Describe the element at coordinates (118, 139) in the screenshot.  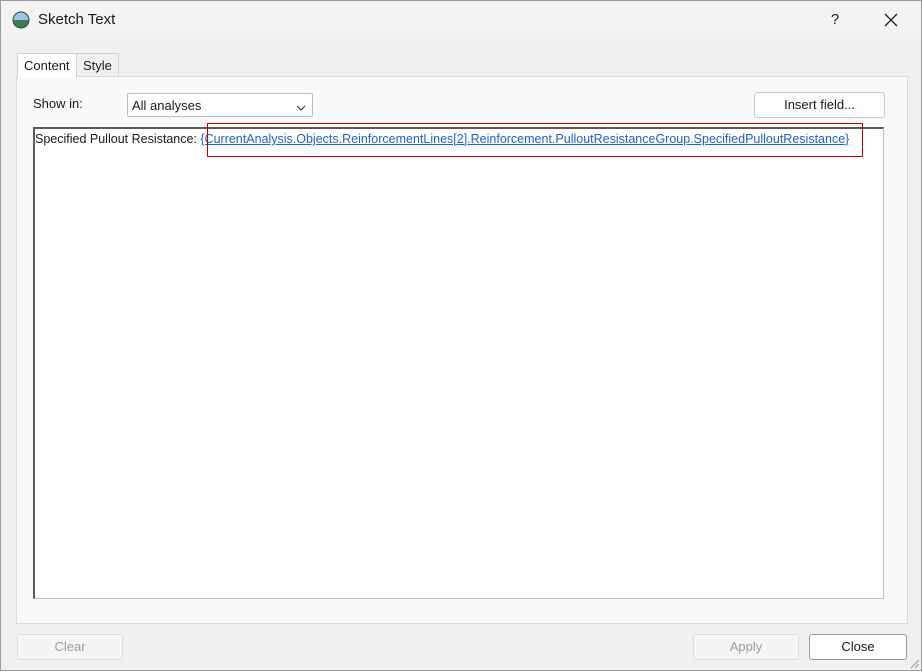
I see `editor-text-prefix: Specified Pullout Resistance:` at that location.